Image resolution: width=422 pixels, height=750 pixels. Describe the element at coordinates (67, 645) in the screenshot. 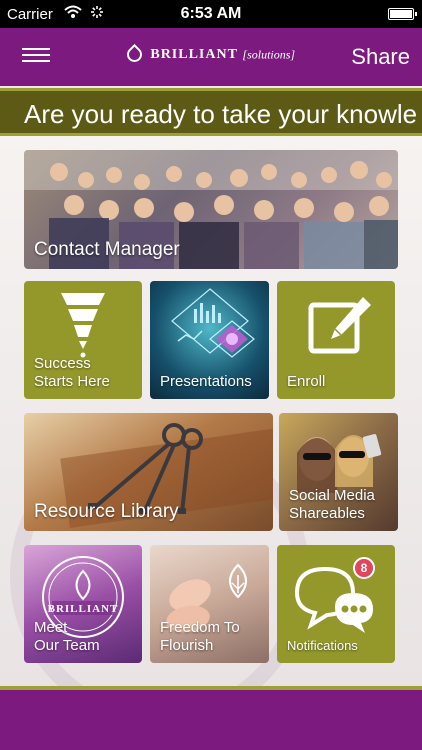

I see `tile-label-line2: Our Team` at that location.